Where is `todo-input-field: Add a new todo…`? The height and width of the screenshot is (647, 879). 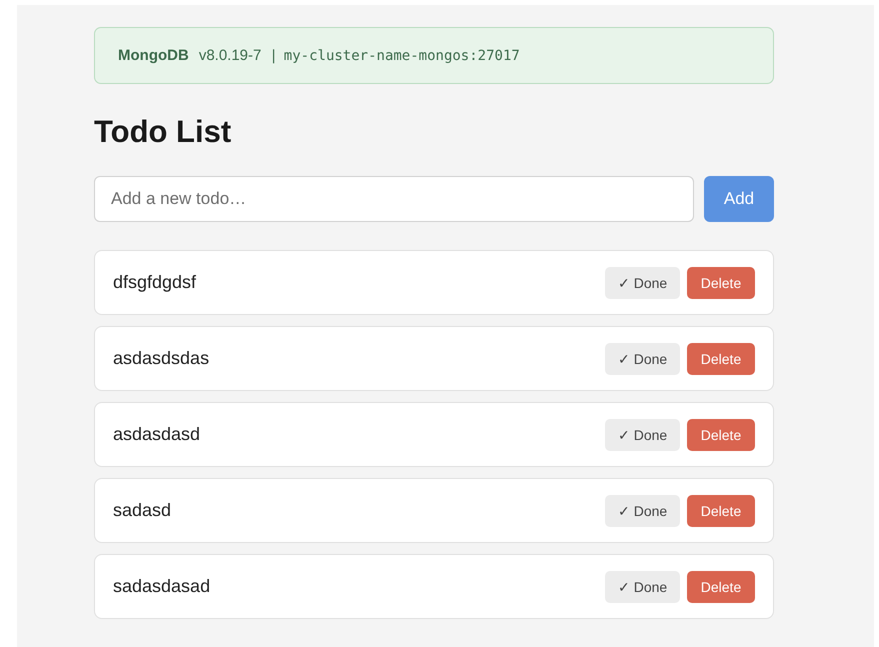
todo-input-field: Add a new todo… is located at coordinates (394, 199).